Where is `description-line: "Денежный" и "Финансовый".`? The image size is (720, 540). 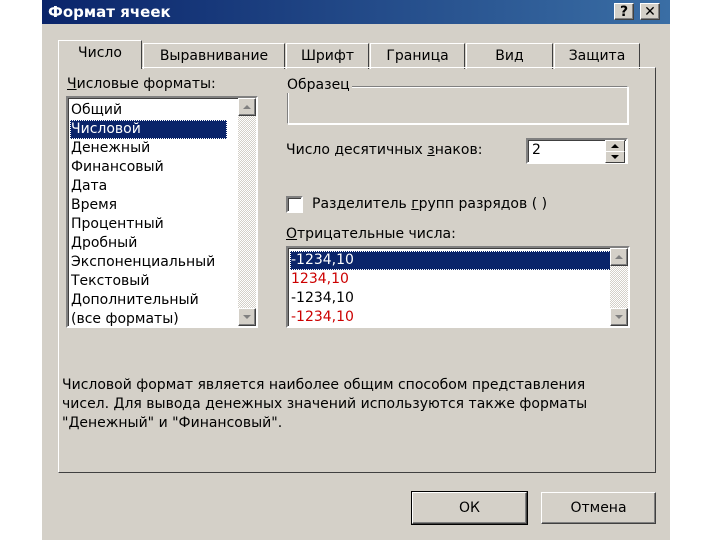 description-line: "Денежный" и "Финансовый". is located at coordinates (172, 423).